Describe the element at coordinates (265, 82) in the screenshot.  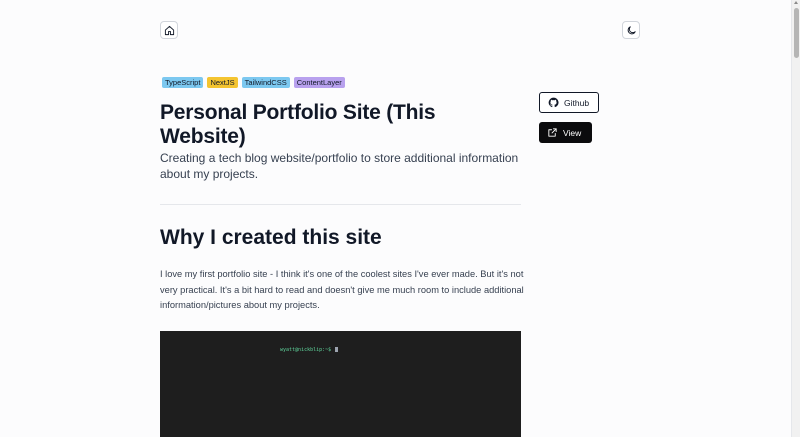
I see `tag-tailwindcss: TailwindCSS` at that location.